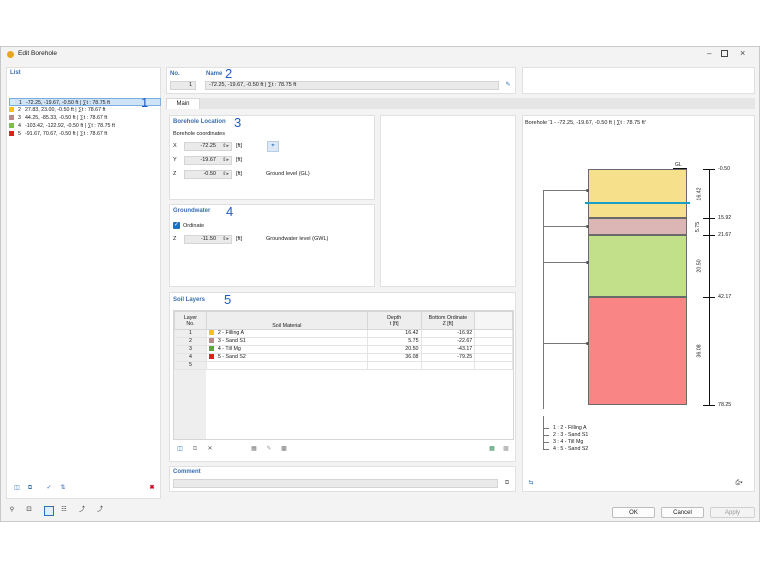 Image resolution: width=760 pixels, height=570 pixels. I want to click on apply-button: Apply, so click(732, 512).